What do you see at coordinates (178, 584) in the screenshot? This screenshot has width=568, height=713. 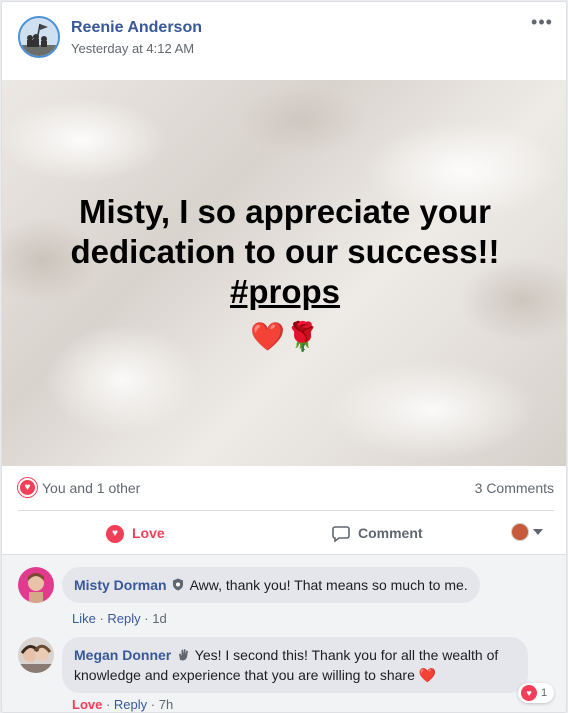 I see `shield-badge-icon` at bounding box center [178, 584].